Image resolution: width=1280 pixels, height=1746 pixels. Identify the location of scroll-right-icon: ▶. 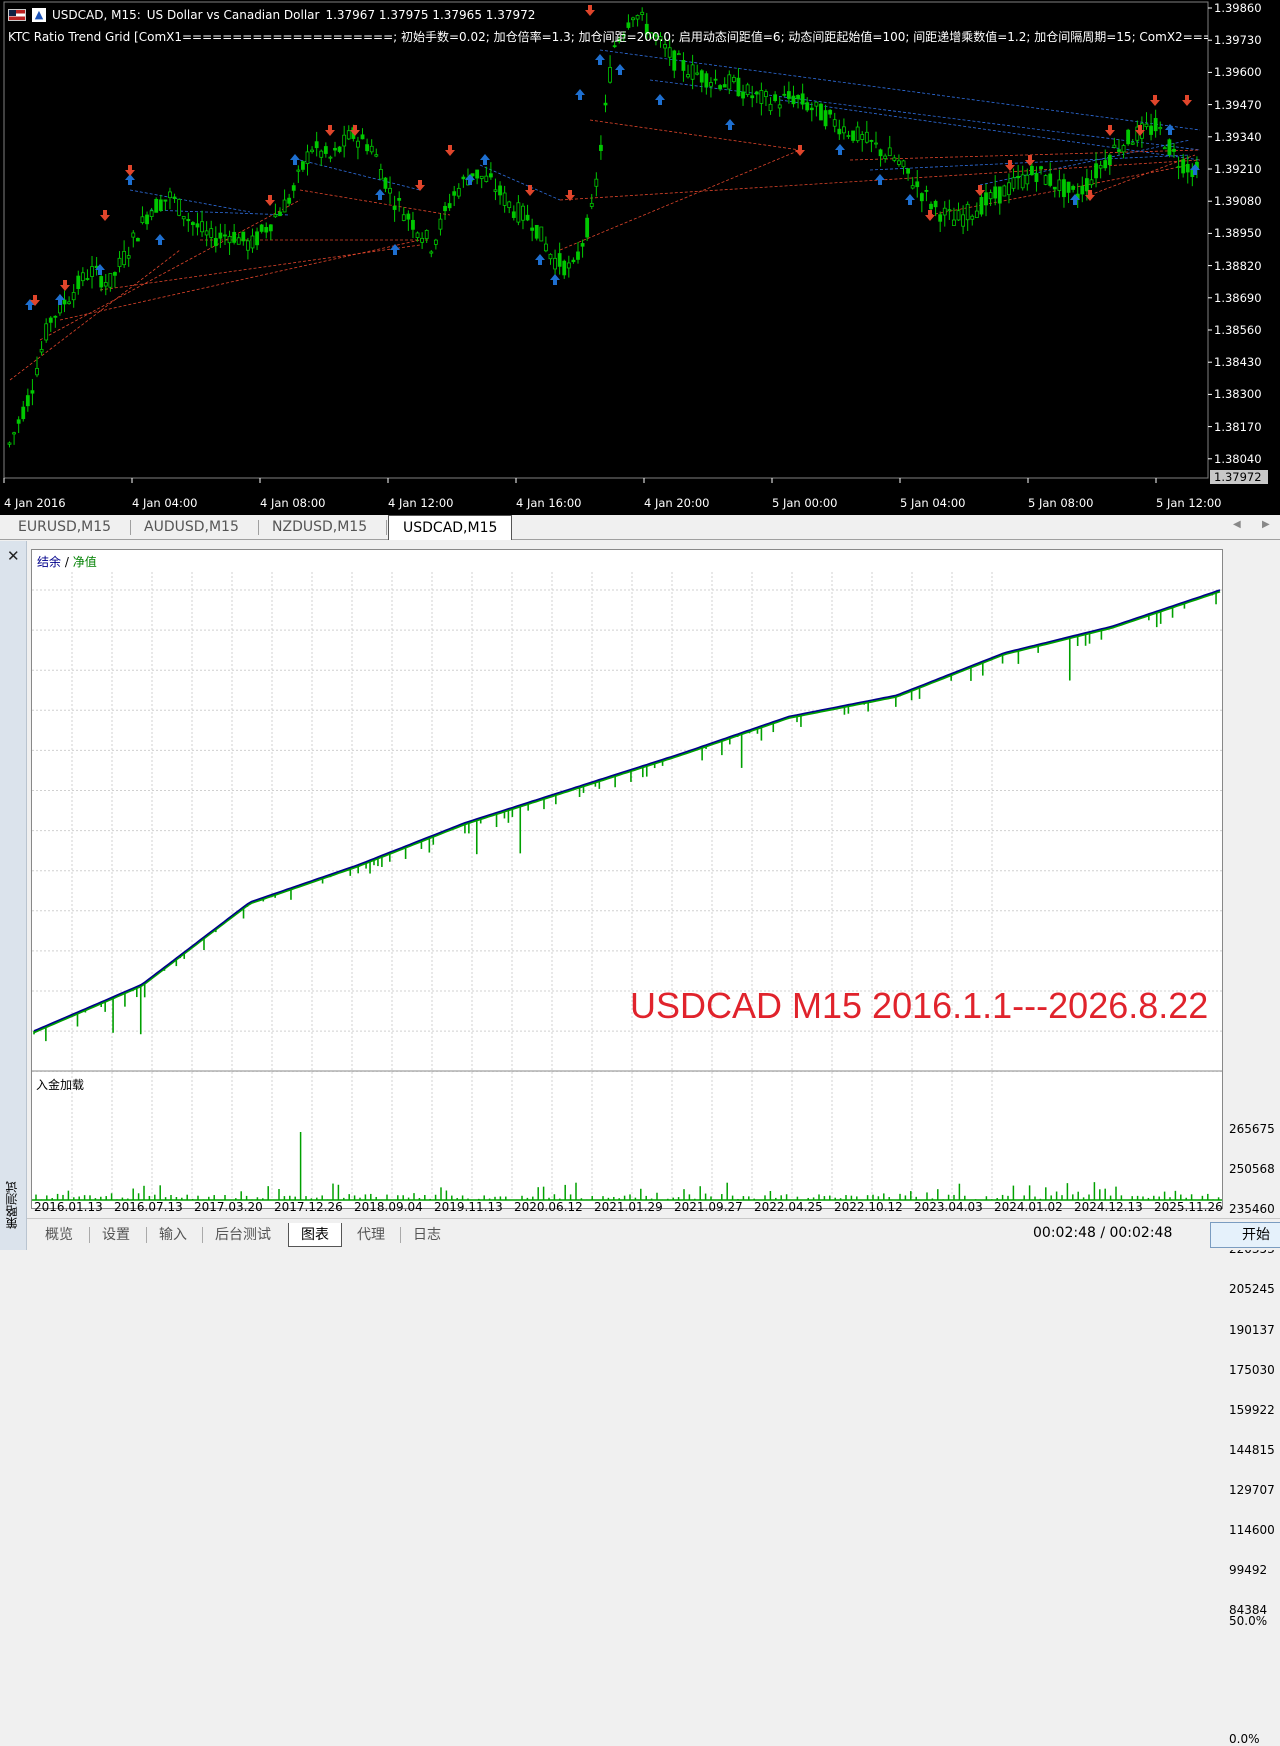
(1266, 524).